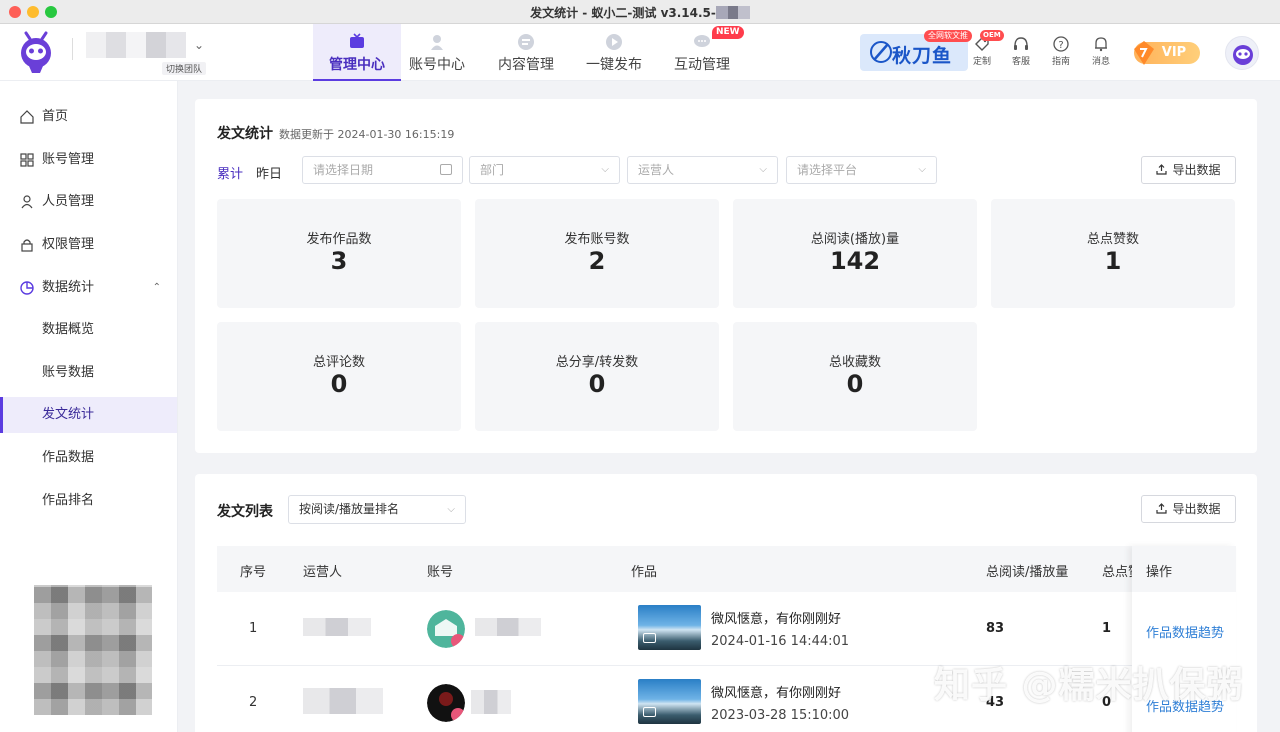  I want to click on nav-tab-interaction-management: 互动管理 NEW, so click(702, 52).